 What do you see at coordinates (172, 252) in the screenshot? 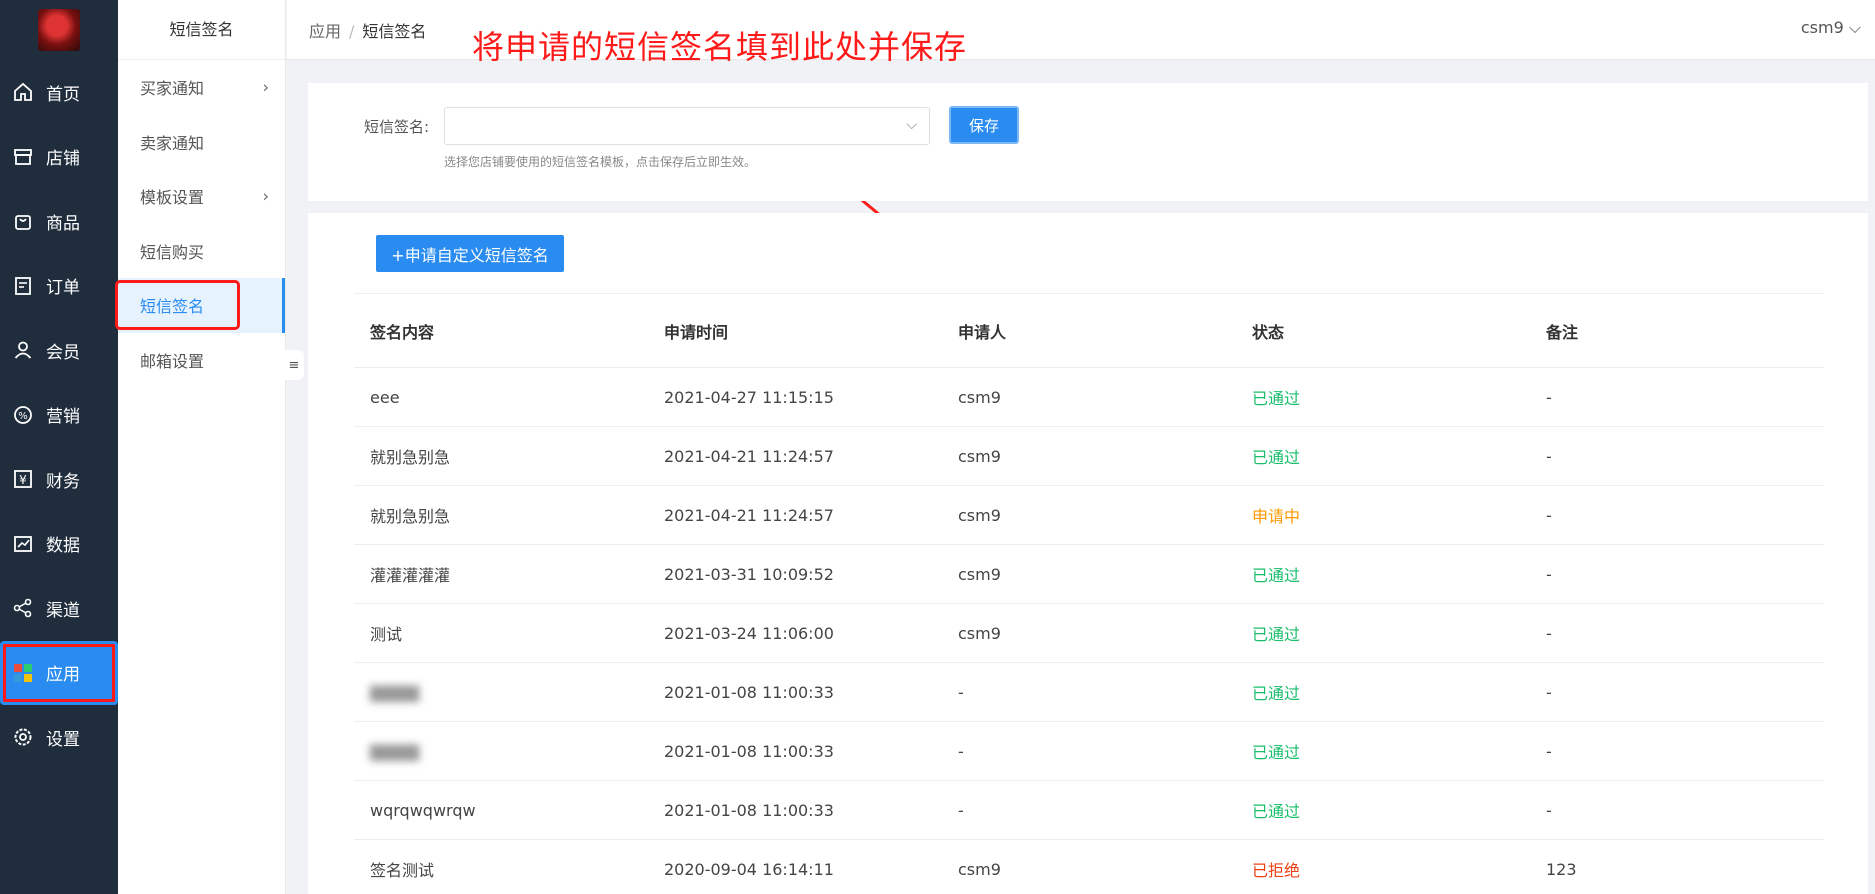
I see `sub-menu-item-label: 短信购买` at bounding box center [172, 252].